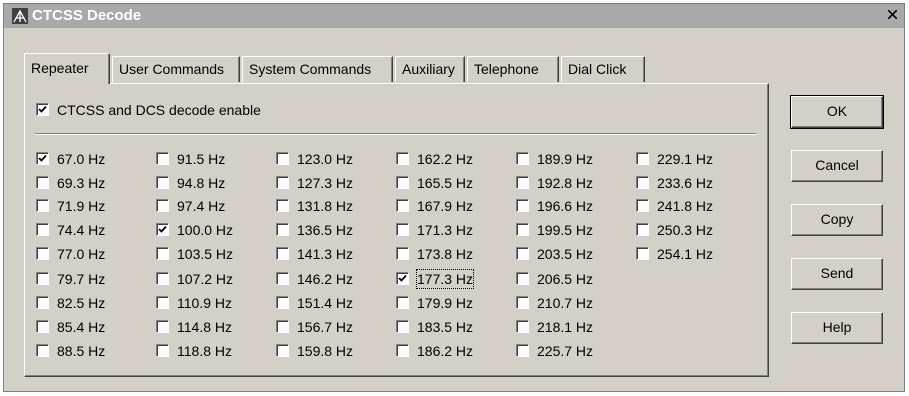 This screenshot has height=396, width=909. I want to click on tab-system-commands: System Commands, so click(317, 69).